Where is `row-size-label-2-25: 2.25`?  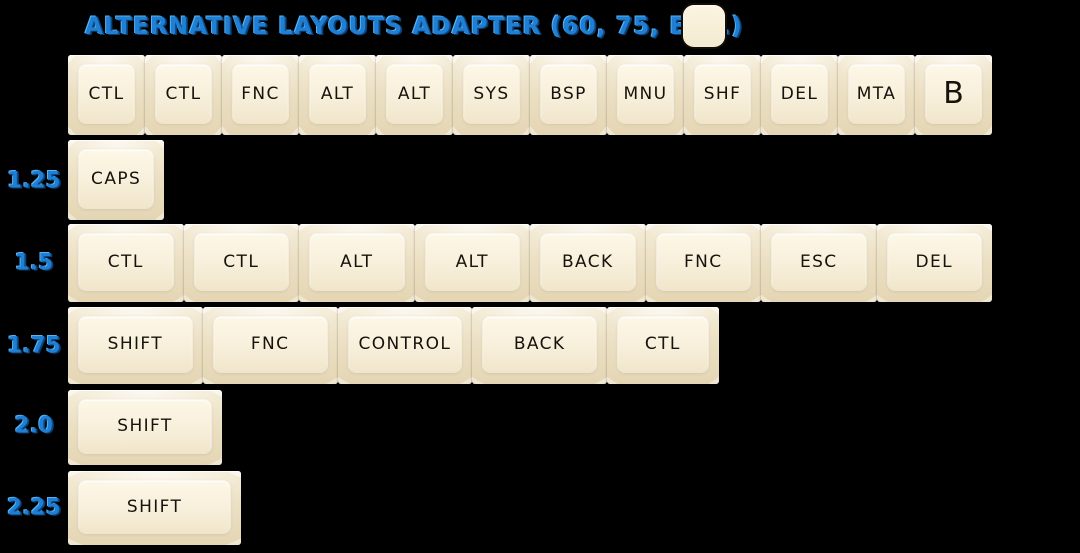 row-size-label-2-25: 2.25 is located at coordinates (34, 507).